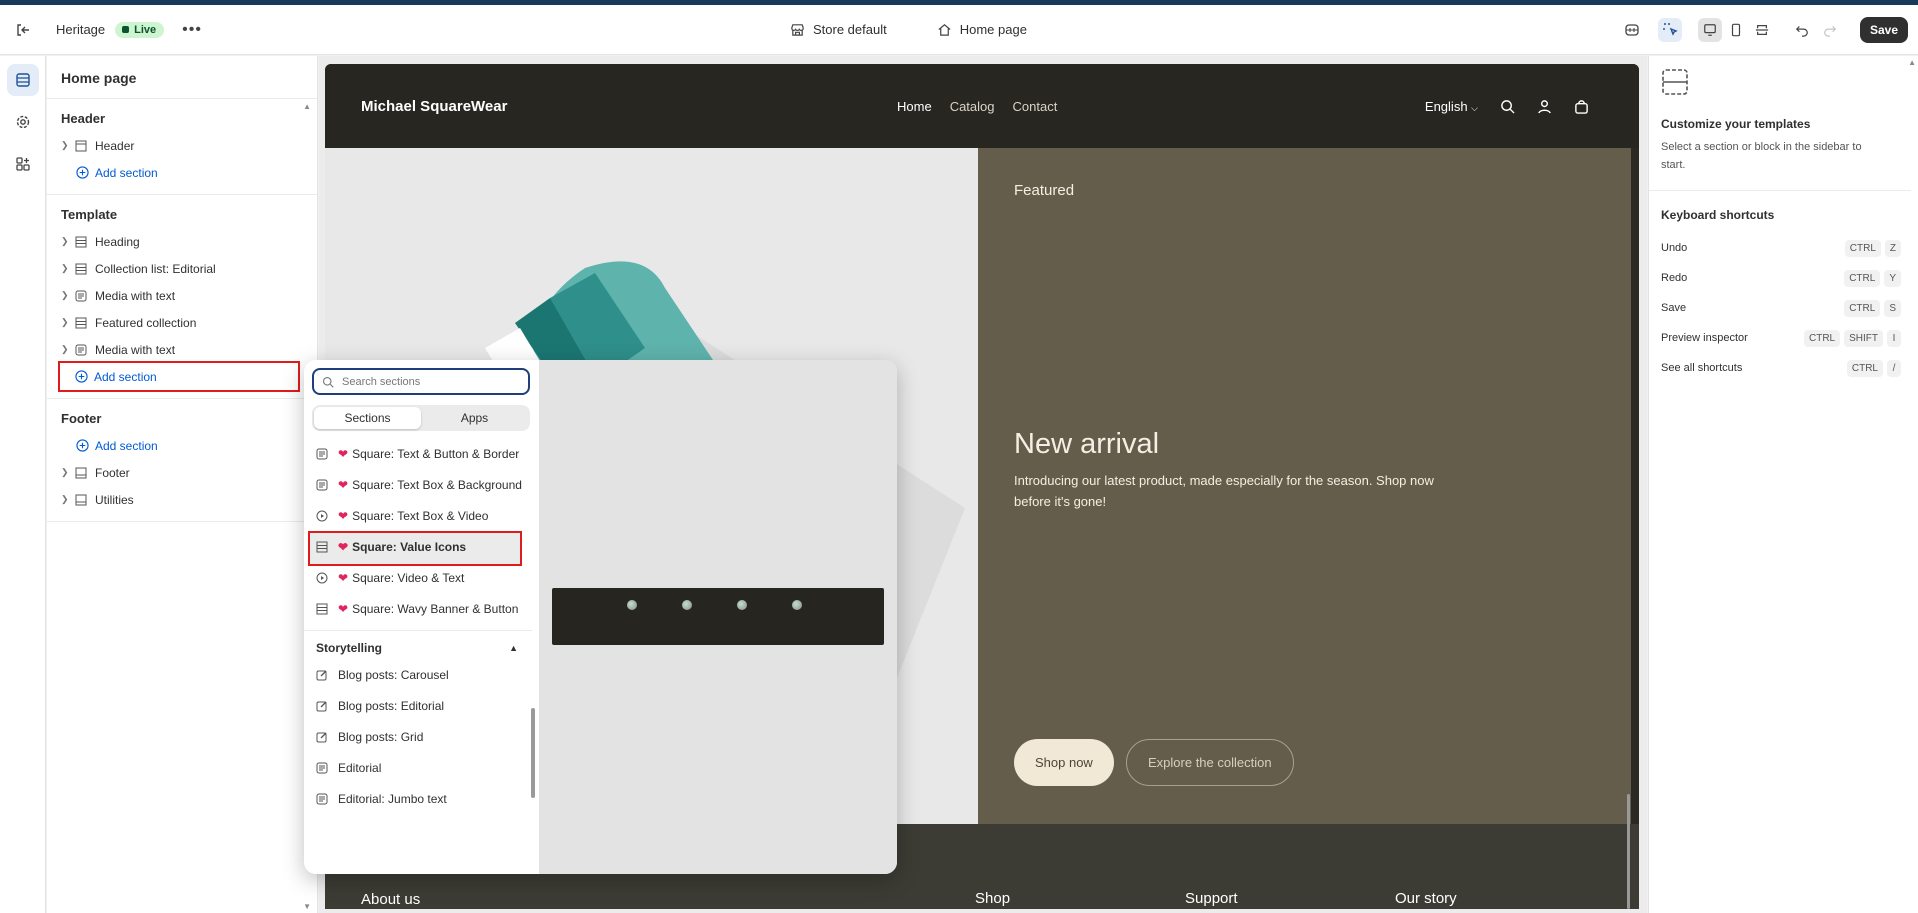 The image size is (1918, 913). I want to click on list-item: ❤ Square: Wavy Banner & Button, so click(418, 610).